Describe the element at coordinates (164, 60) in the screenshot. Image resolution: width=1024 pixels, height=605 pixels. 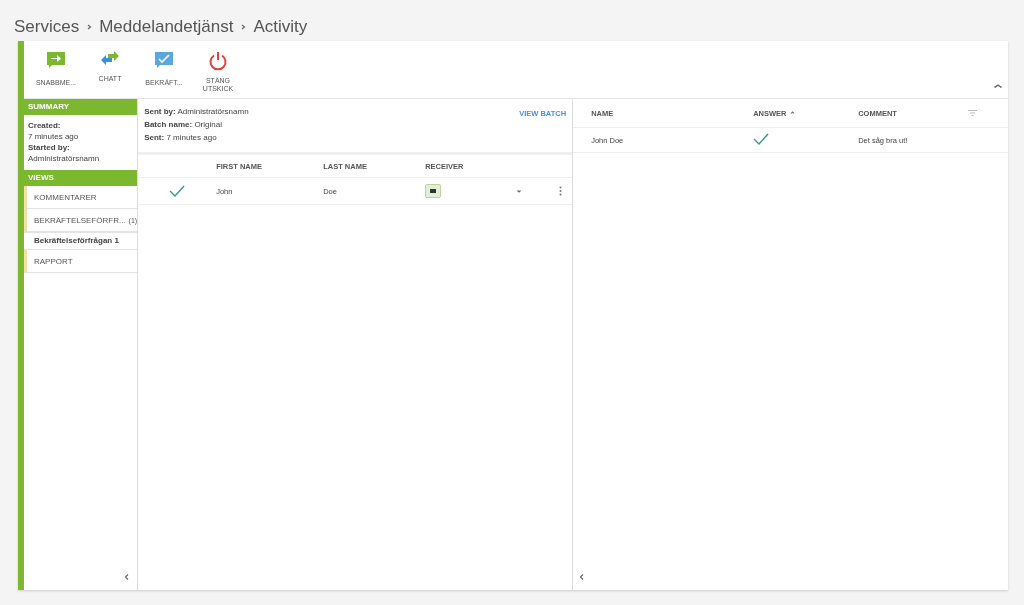
I see `checkmark-message-icon` at that location.